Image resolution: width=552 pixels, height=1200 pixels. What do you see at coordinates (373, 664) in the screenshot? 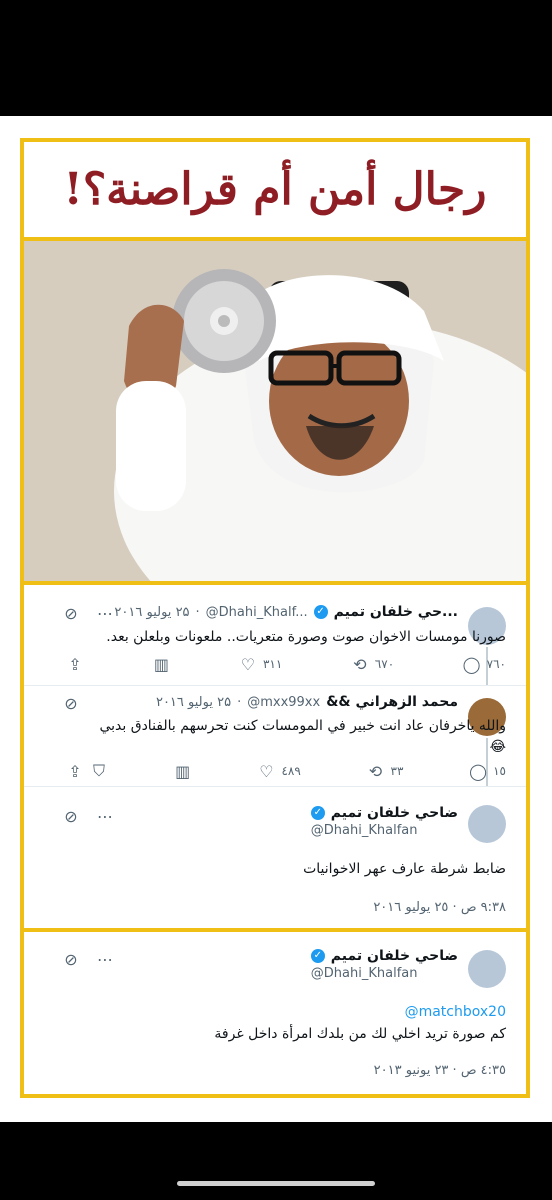
I see `retweet-action: ⟲ ٦٧٠` at bounding box center [373, 664].